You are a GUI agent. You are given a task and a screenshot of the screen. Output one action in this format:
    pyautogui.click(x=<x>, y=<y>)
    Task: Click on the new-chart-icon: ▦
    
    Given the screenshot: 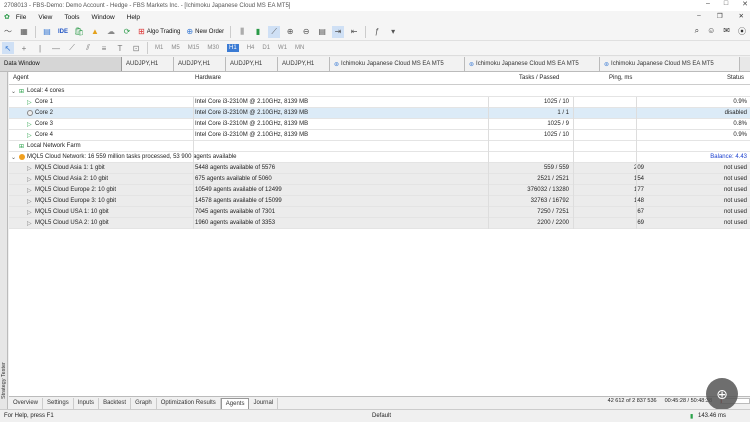 What is the action you would take?
    pyautogui.click(x=24, y=32)
    